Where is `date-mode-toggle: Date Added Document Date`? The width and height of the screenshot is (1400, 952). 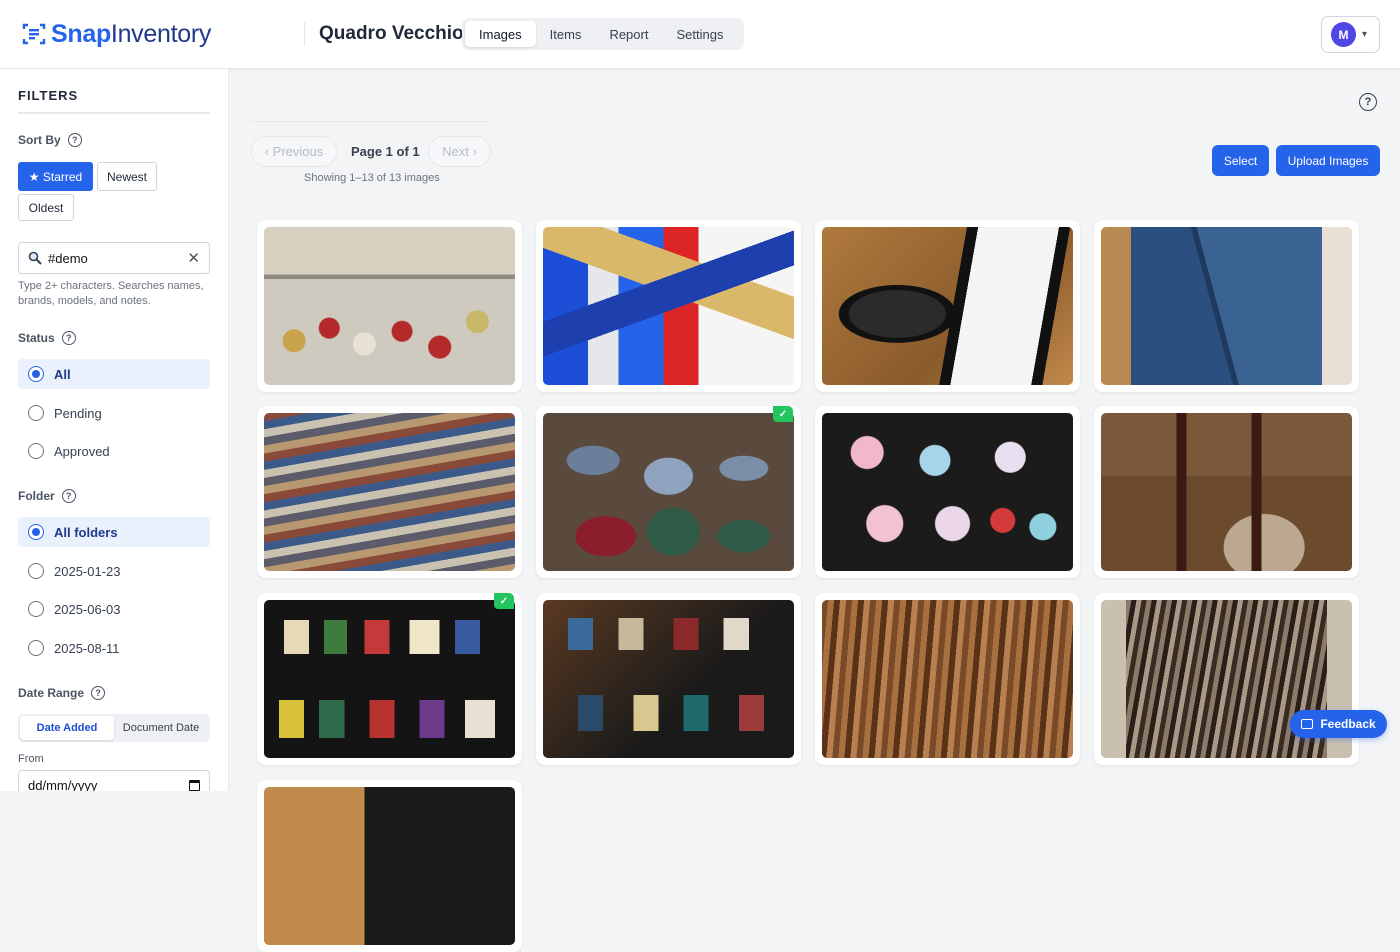
date-mode-toggle: Date Added Document Date is located at coordinates (114, 728).